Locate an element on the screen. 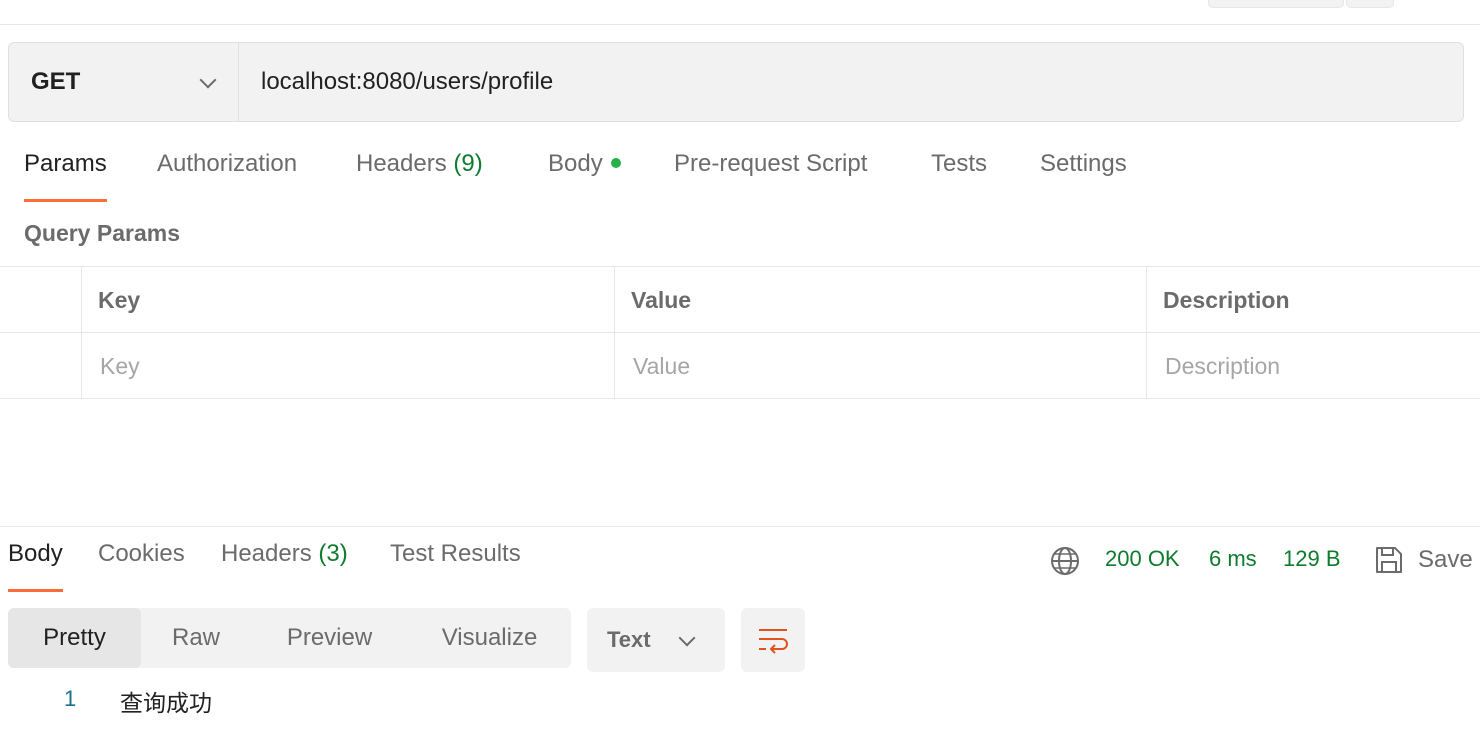  tab-pre-request-script: Pre-request Script is located at coordinates (770, 176).